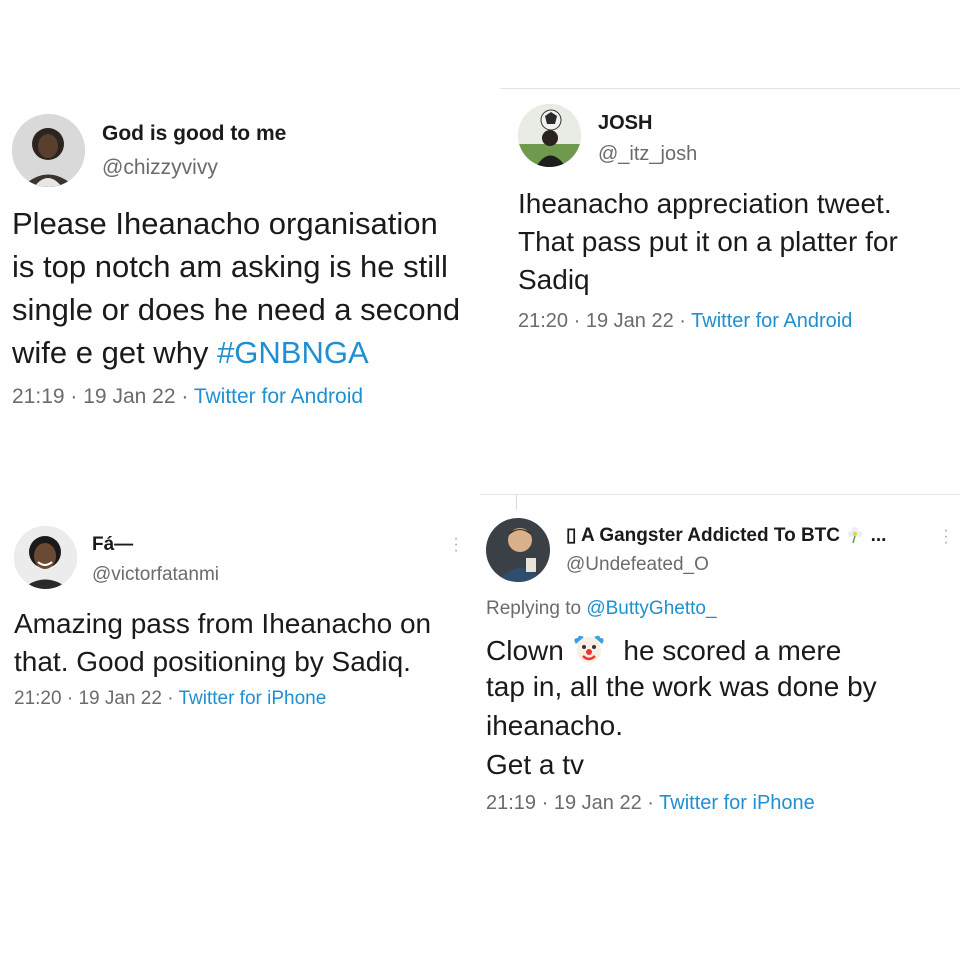 The image size is (960, 960). I want to click on tweet-meta: 21:20 · 19 Jan 22 · Twitter for Android, so click(685, 321).